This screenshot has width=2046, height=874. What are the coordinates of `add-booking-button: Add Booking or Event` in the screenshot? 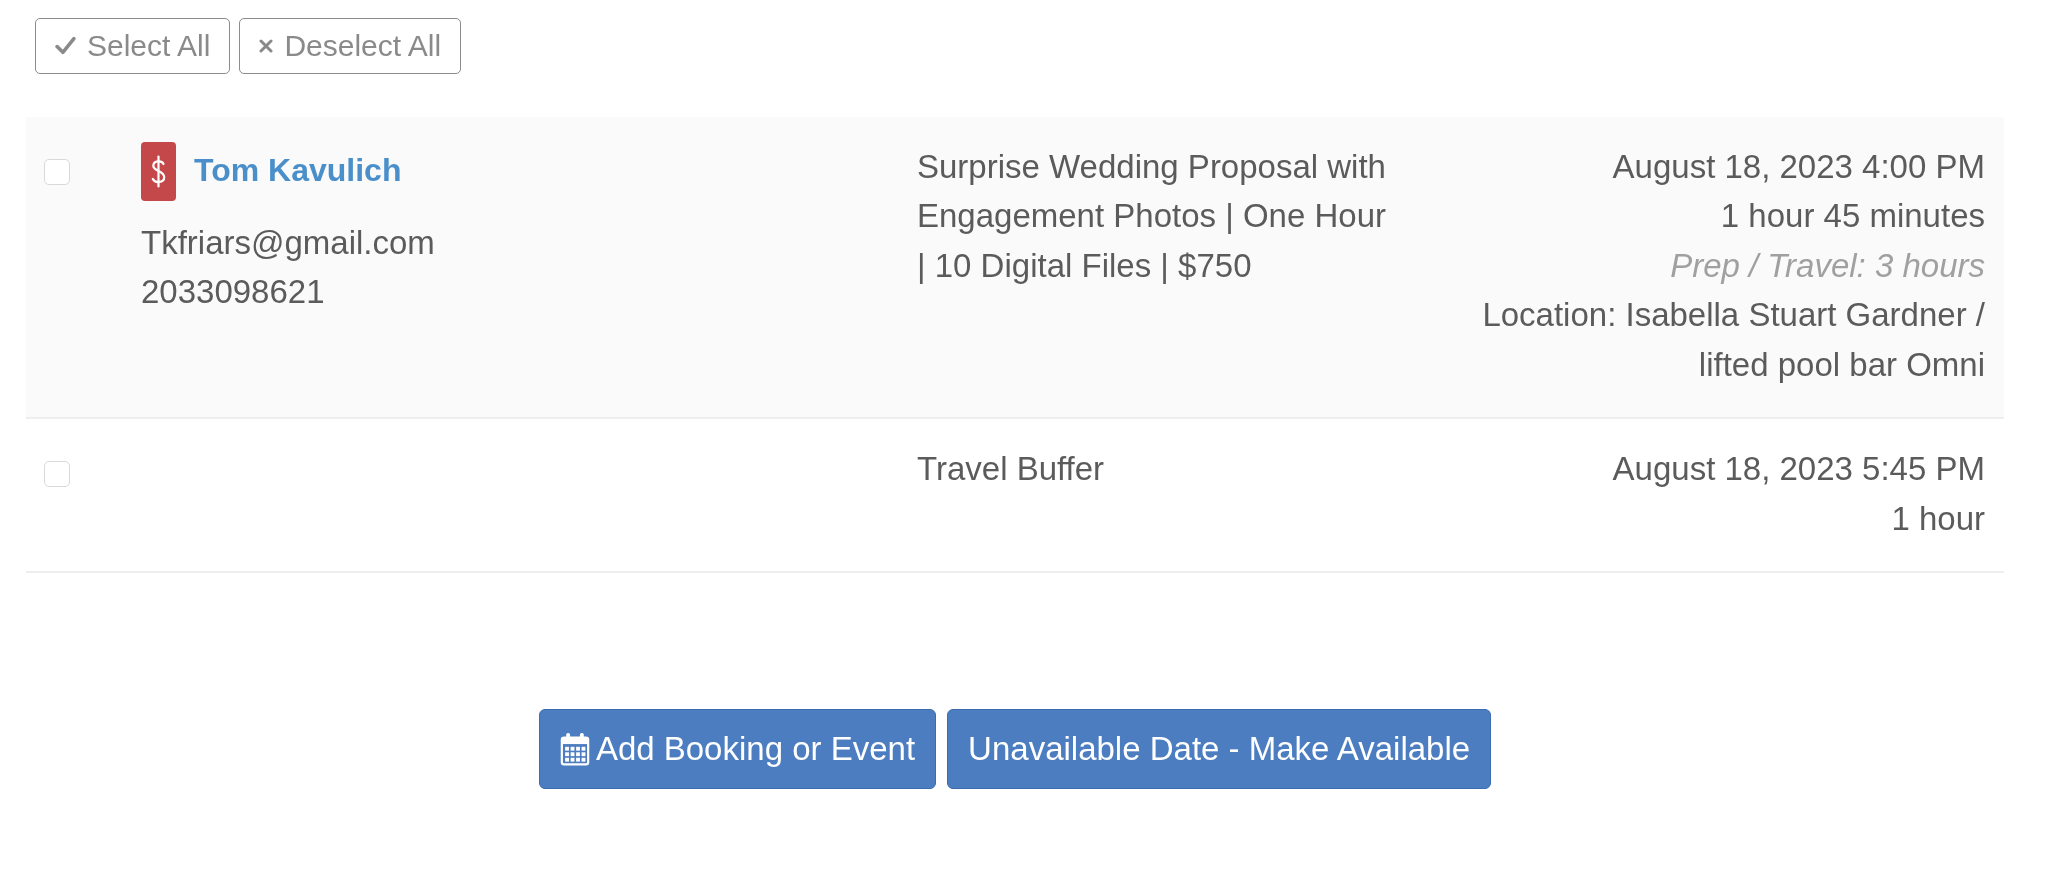 It's located at (737, 749).